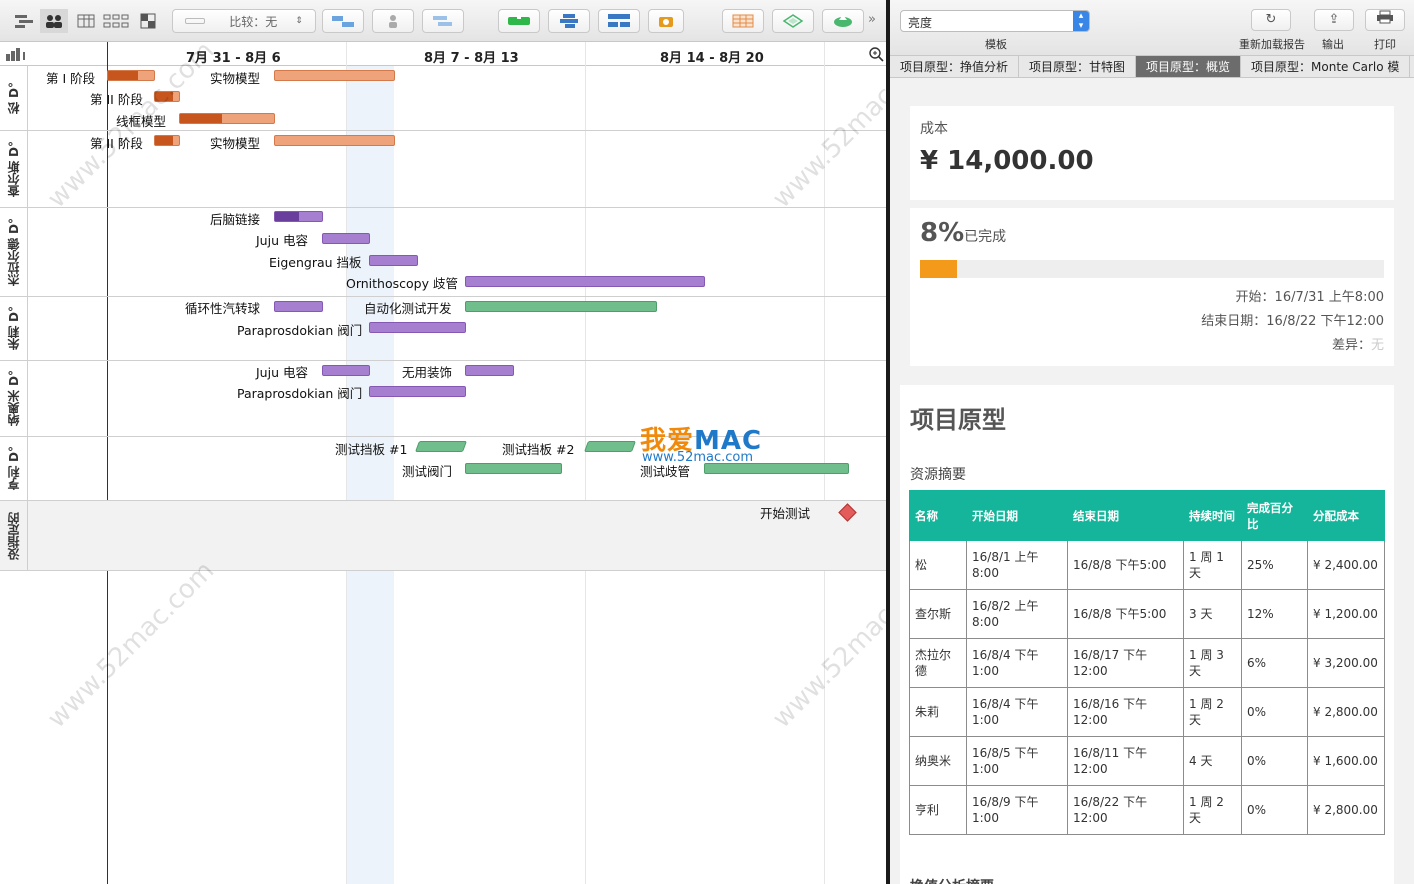 The width and height of the screenshot is (1414, 884). What do you see at coordinates (1385, 17) in the screenshot?
I see `printer-icon` at bounding box center [1385, 17].